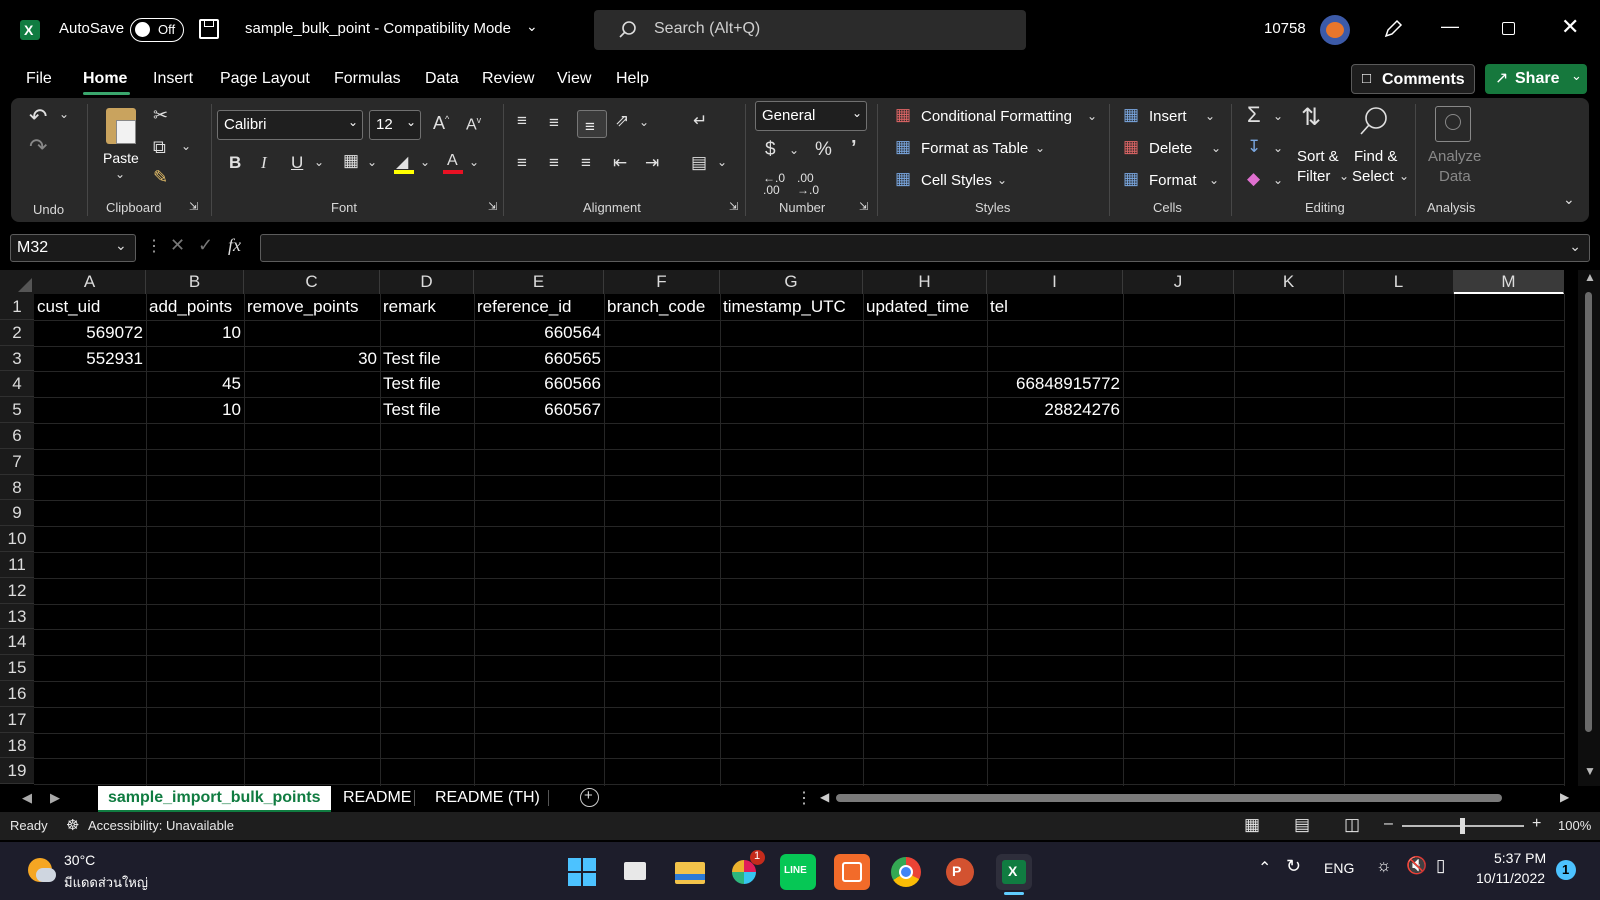 The height and width of the screenshot is (900, 1600). Describe the element at coordinates (1384, 866) in the screenshot. I see `wifi-icon: ☼` at that location.